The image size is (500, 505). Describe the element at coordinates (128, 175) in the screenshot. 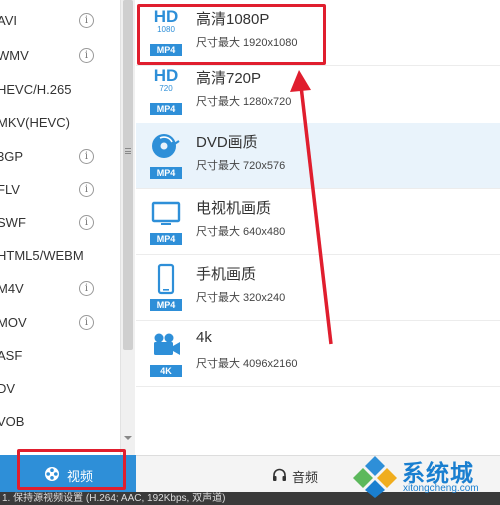

I see `scrollbar-thumb` at that location.